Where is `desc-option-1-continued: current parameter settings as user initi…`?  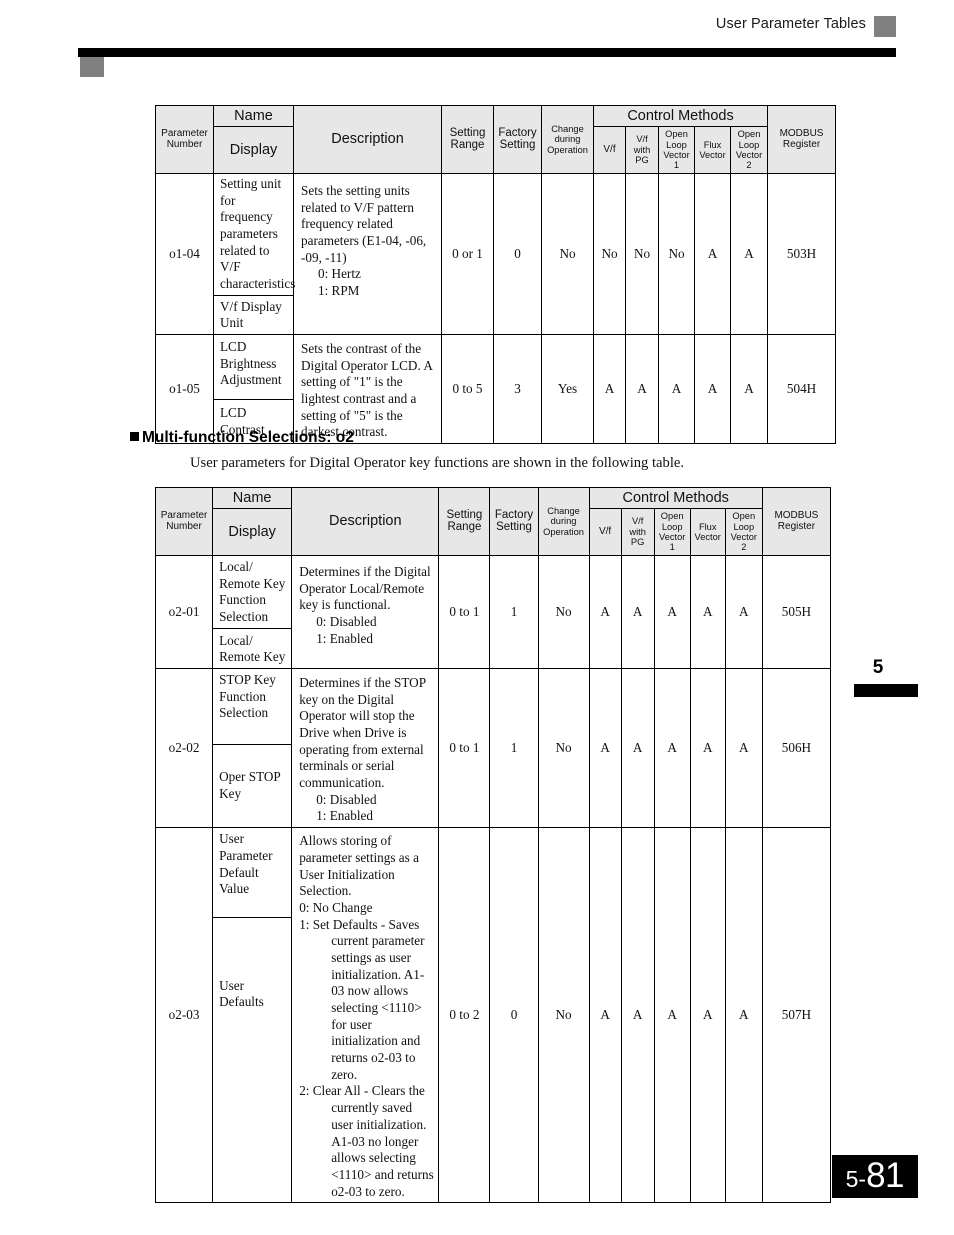 desc-option-1-continued: current parameter settings as user initi… is located at coordinates (378, 1007).